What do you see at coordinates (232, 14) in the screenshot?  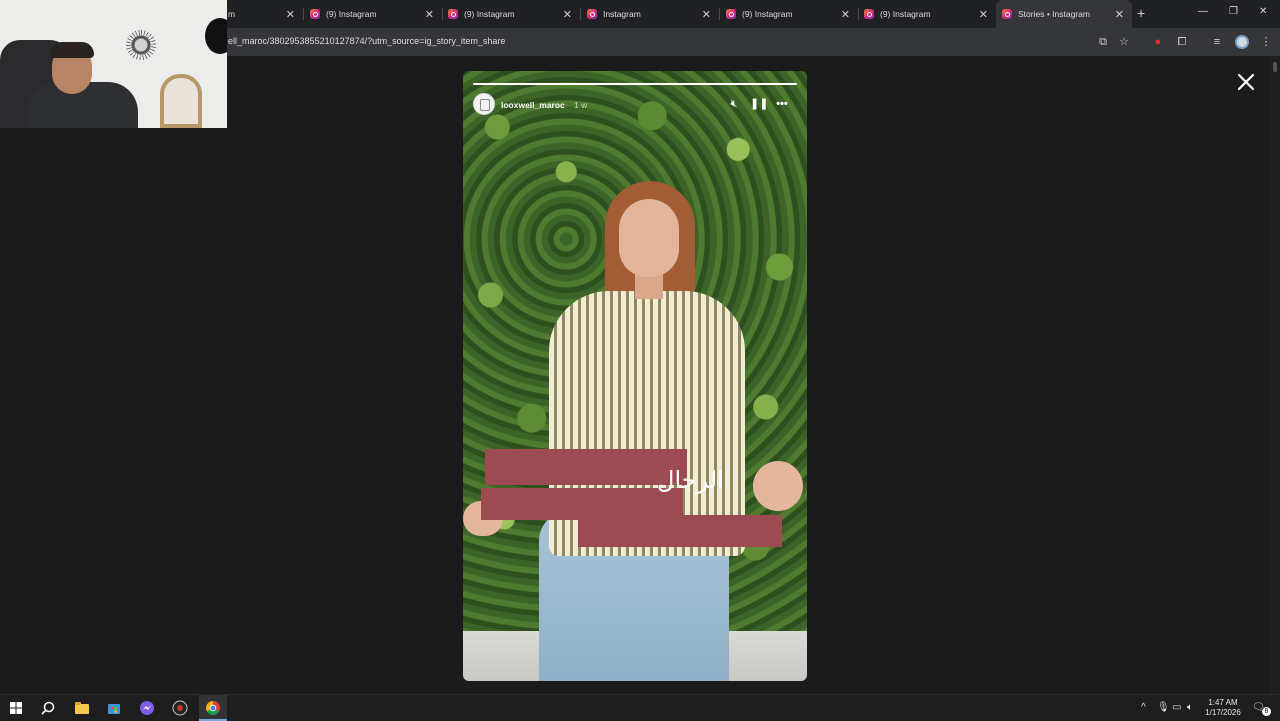 I see `tab-label: m` at bounding box center [232, 14].